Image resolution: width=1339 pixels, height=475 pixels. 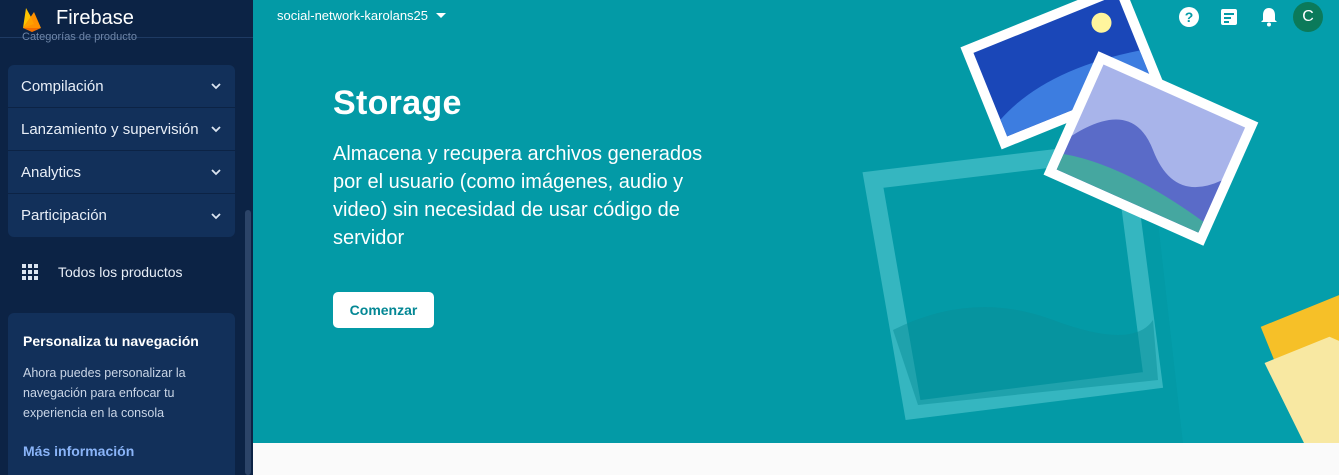 What do you see at coordinates (111, 341) in the screenshot?
I see `promo-title: Personaliza tu navegación` at bounding box center [111, 341].